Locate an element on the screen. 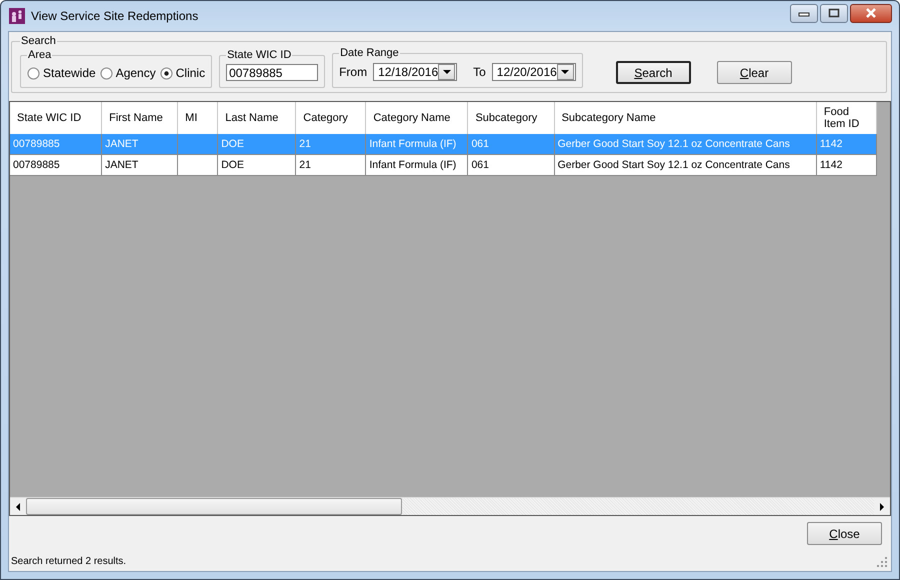 The height and width of the screenshot is (580, 900). column-header: Food Item ID is located at coordinates (846, 118).